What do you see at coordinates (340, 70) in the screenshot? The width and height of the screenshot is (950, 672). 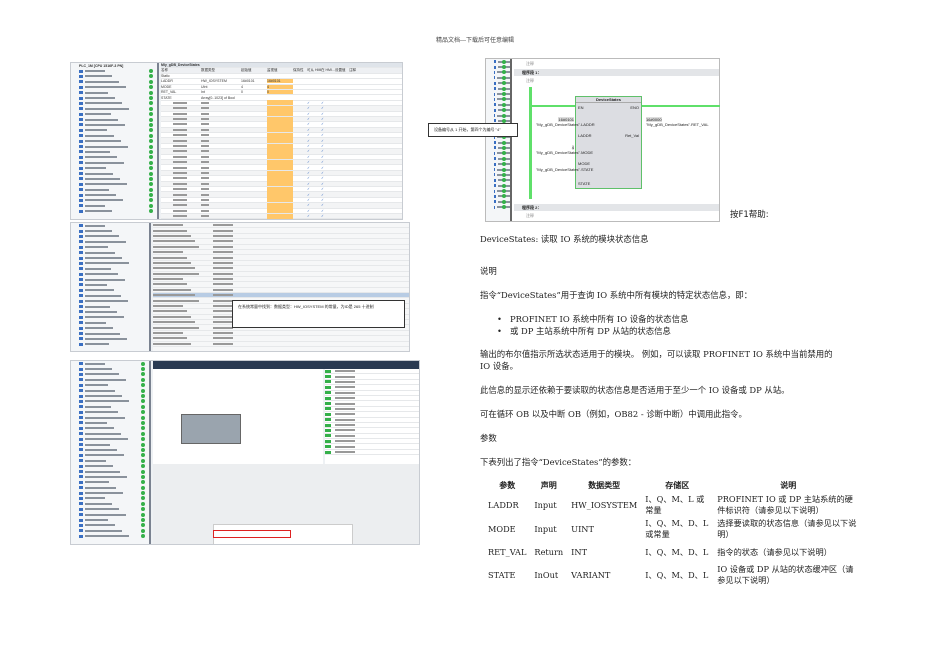 I see `grid-column-header: 设置值` at bounding box center [340, 70].